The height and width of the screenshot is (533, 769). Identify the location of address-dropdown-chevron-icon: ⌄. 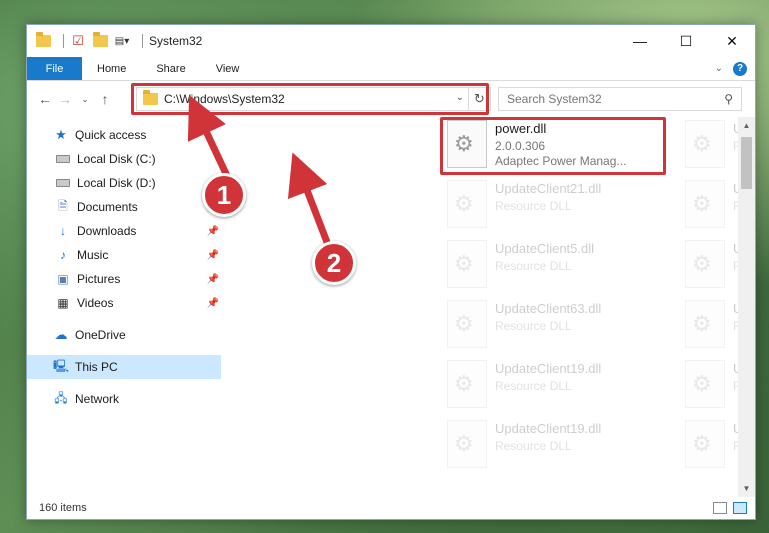
(460, 97).